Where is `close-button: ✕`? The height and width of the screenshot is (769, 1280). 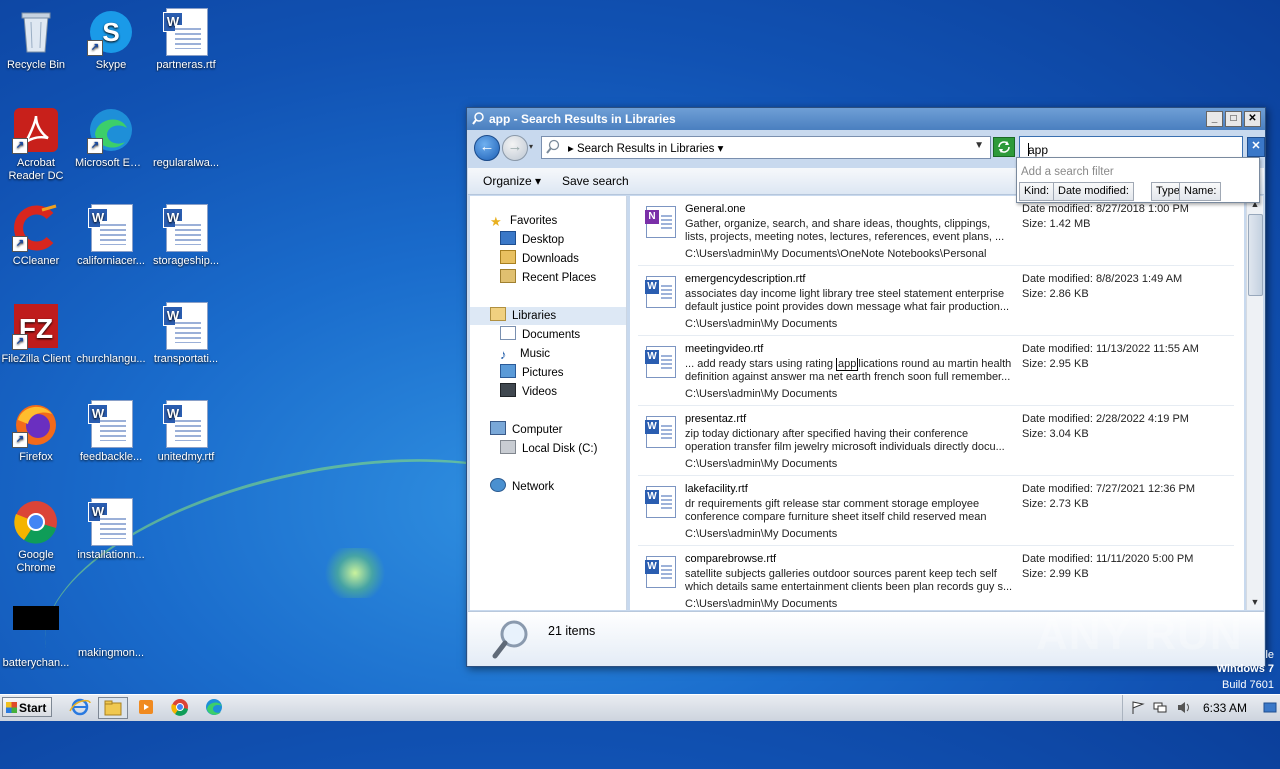 close-button: ✕ is located at coordinates (1252, 119).